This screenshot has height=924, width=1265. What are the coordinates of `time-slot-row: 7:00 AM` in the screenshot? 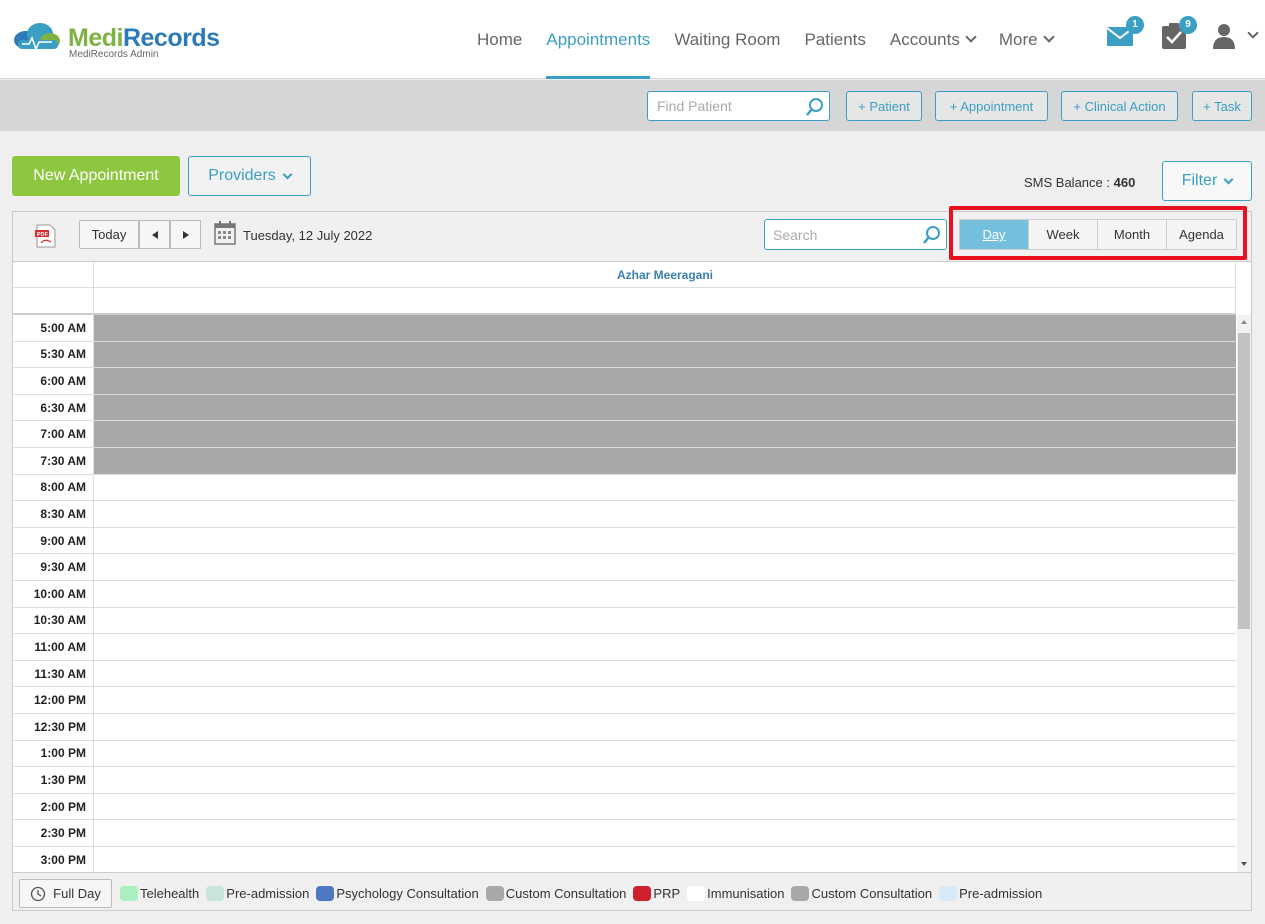 It's located at (624, 434).